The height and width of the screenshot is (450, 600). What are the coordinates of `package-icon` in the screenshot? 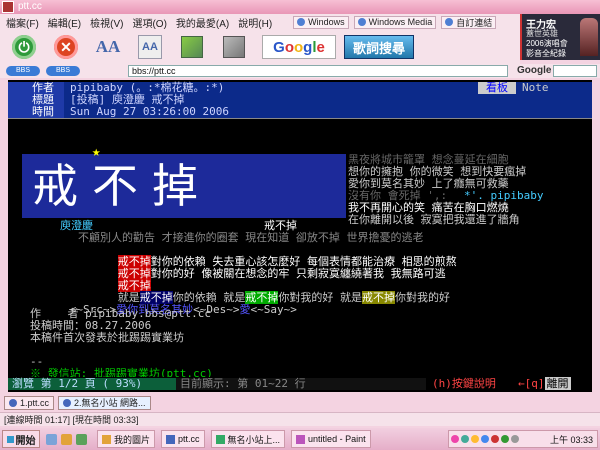 It's located at (234, 47).